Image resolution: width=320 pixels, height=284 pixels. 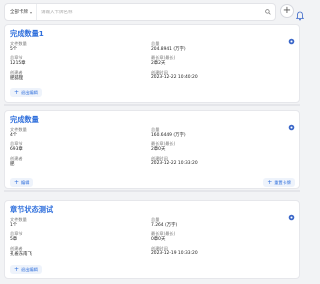 I want to click on field-value: 5章, so click(x=14, y=239).